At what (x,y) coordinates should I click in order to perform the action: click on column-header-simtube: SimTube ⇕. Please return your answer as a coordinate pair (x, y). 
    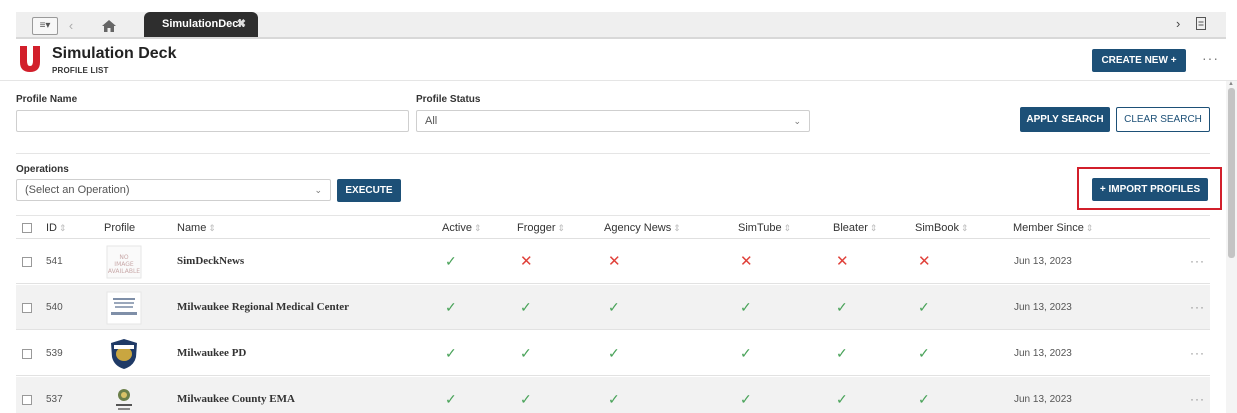
    Looking at the image, I should click on (764, 228).